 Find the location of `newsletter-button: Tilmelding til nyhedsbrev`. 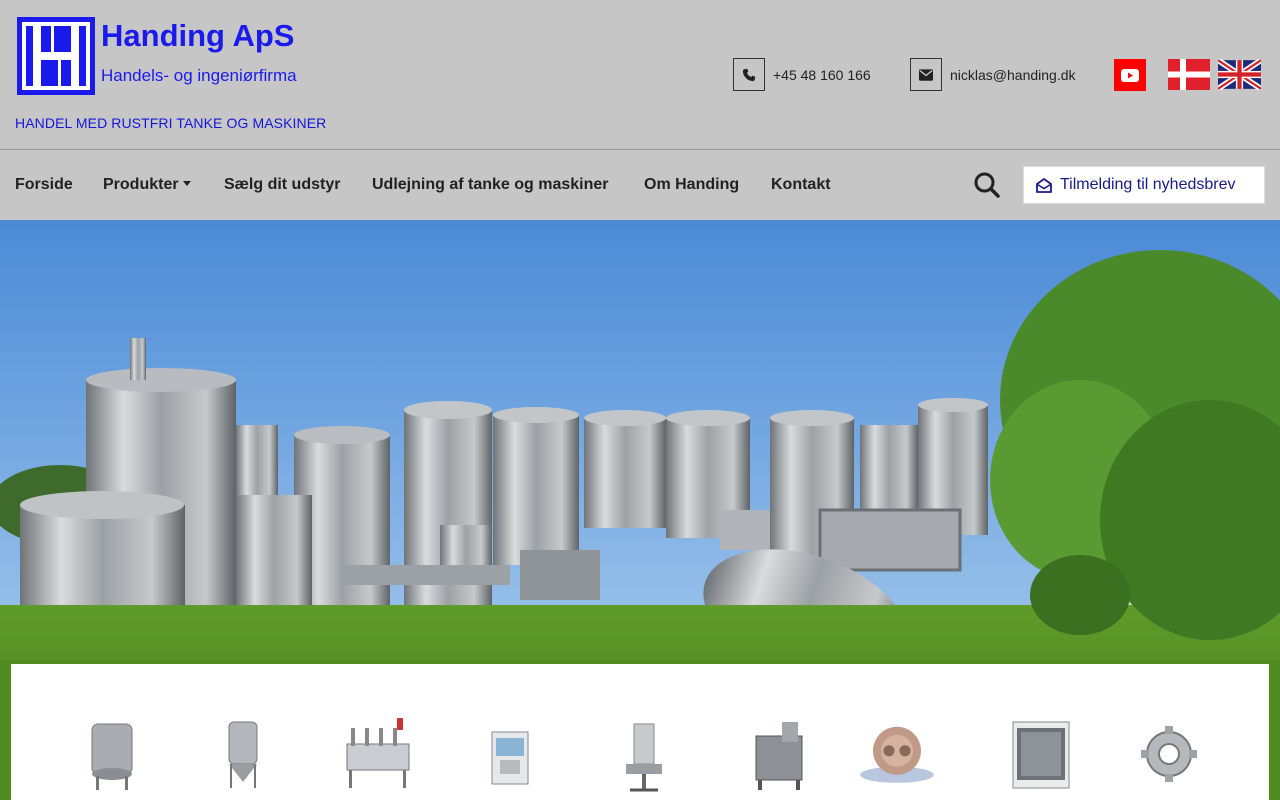

newsletter-button: Tilmelding til nyhedsbrev is located at coordinates (1144, 185).